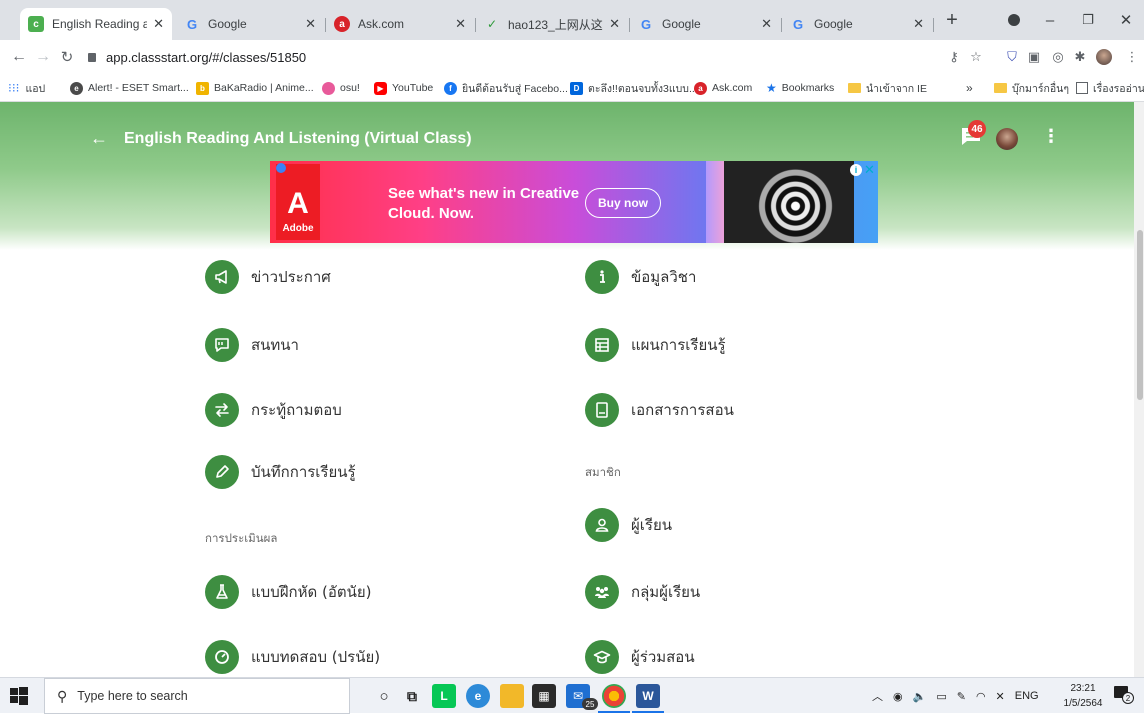  What do you see at coordinates (602, 657) in the screenshot?
I see `graduation-cap-icon` at bounding box center [602, 657].